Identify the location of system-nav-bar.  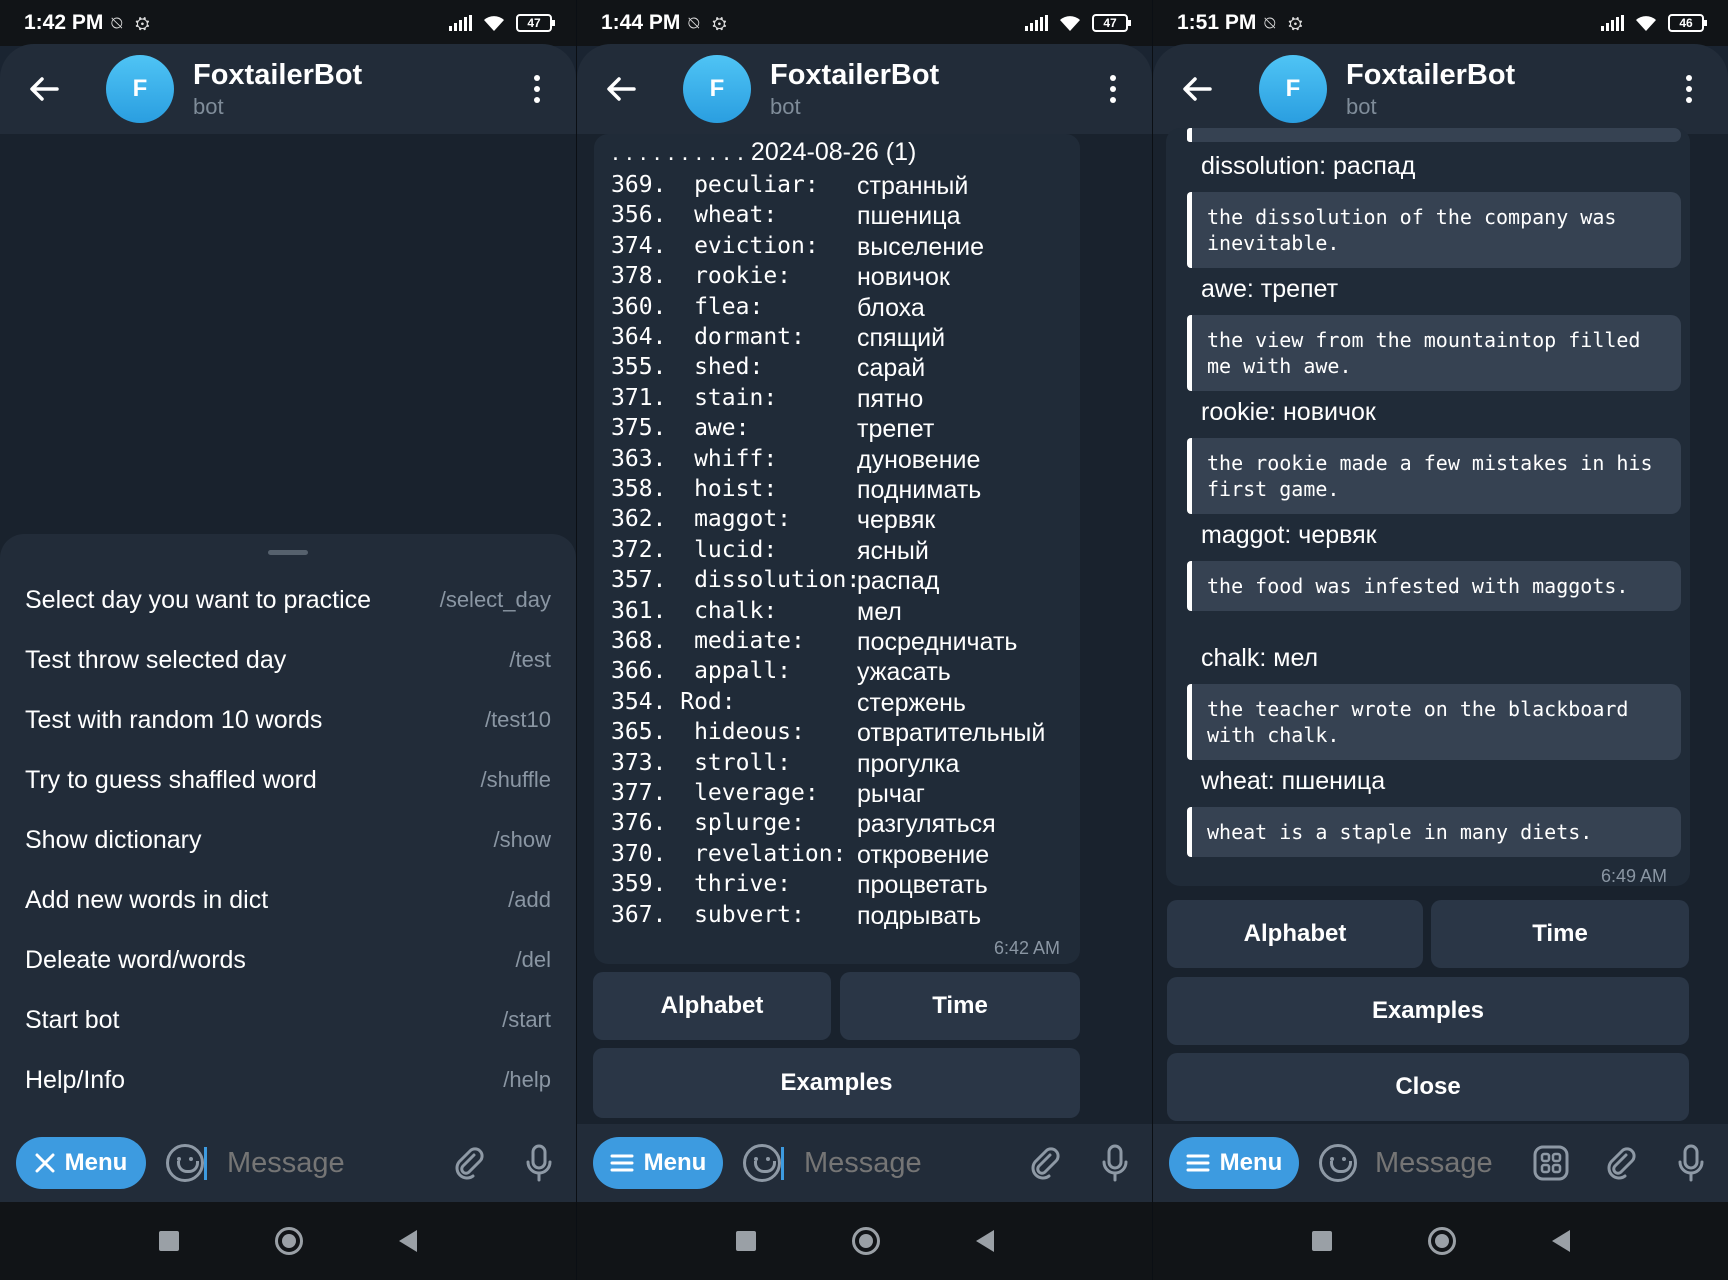
(864, 1241).